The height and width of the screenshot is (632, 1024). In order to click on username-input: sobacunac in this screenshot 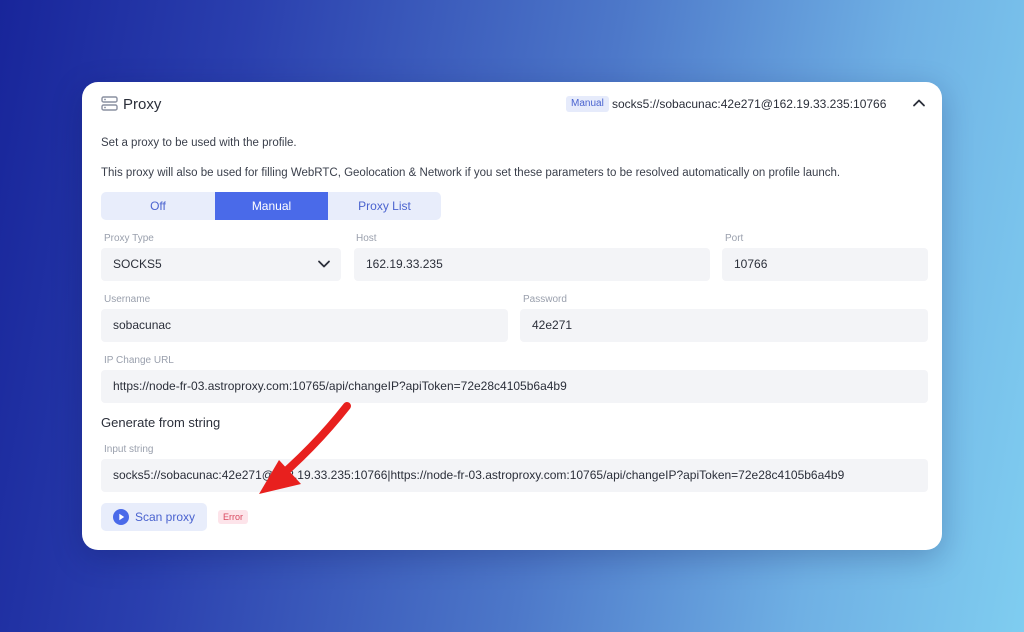, I will do `click(304, 325)`.